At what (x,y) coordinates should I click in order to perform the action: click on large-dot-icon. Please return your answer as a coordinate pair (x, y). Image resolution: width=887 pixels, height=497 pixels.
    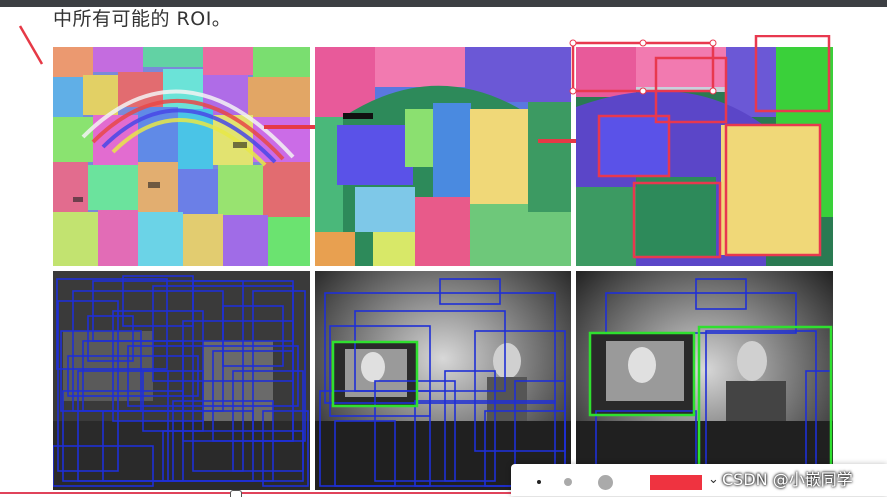
    Looking at the image, I should click on (605, 482).